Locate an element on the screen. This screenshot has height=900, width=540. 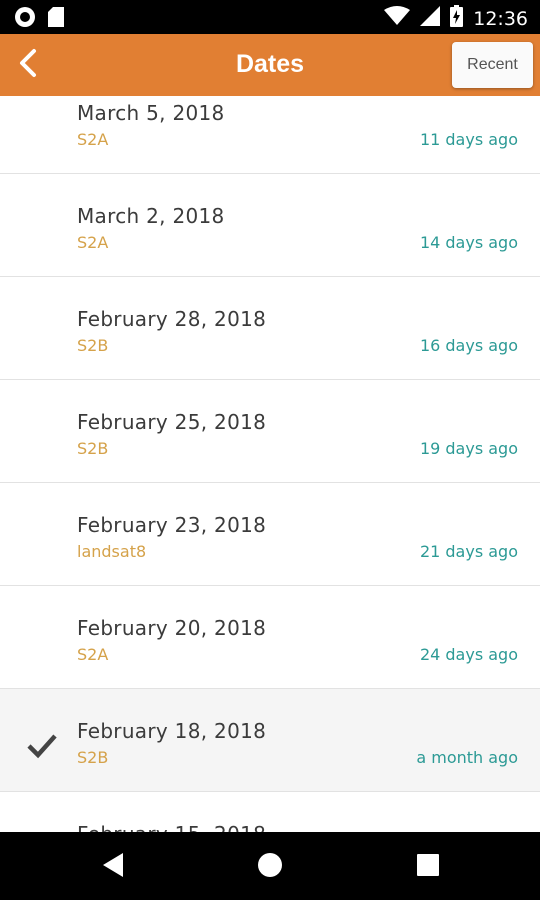
item-date: February 15, 2018 is located at coordinates (171, 827).